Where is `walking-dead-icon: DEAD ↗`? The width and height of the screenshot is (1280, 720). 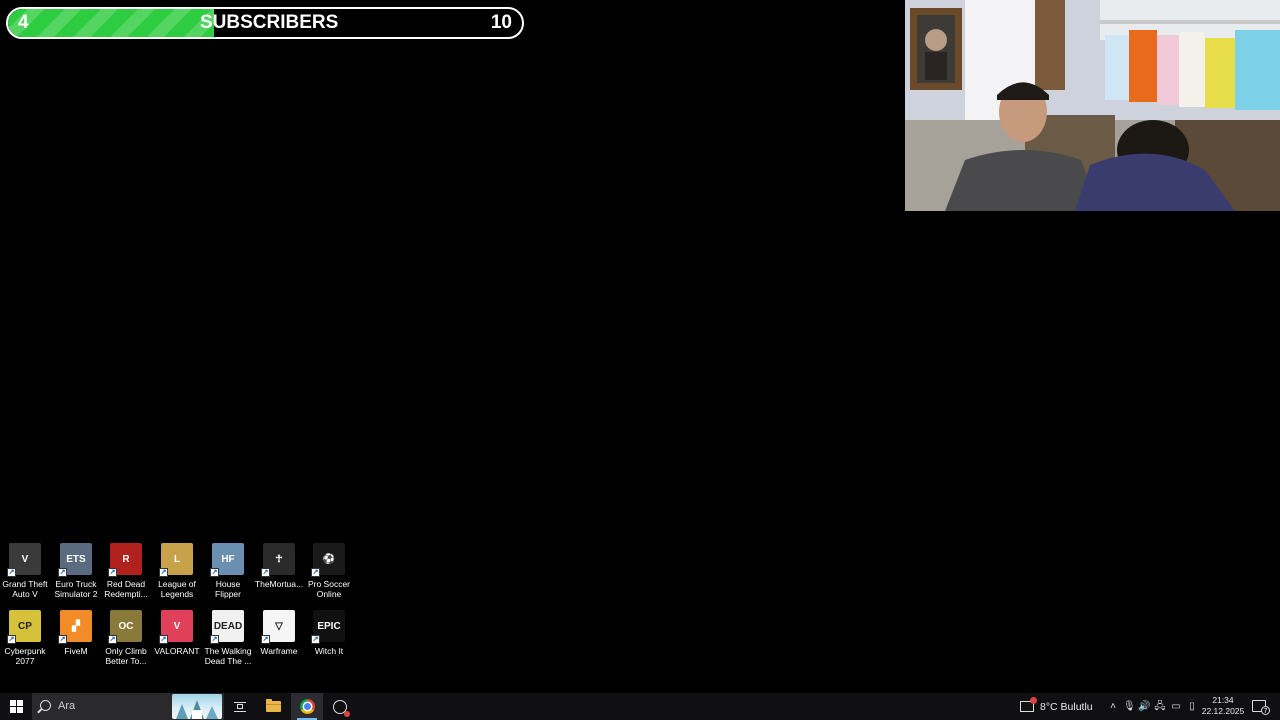
walking-dead-icon: DEAD ↗ is located at coordinates (227, 627).